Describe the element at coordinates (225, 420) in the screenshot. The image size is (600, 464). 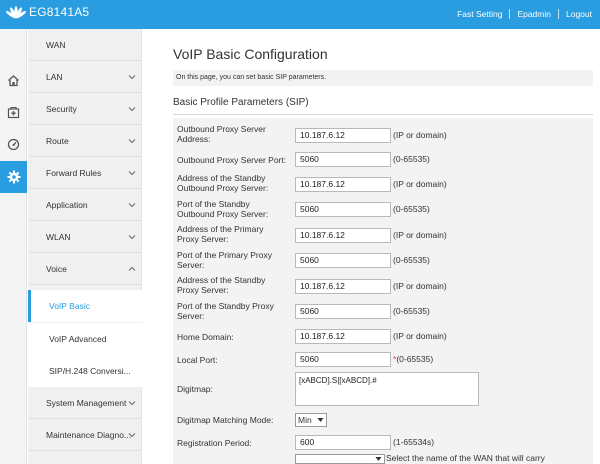
I see `digitmap-mode-label: Digitmap Matching Mode:` at that location.